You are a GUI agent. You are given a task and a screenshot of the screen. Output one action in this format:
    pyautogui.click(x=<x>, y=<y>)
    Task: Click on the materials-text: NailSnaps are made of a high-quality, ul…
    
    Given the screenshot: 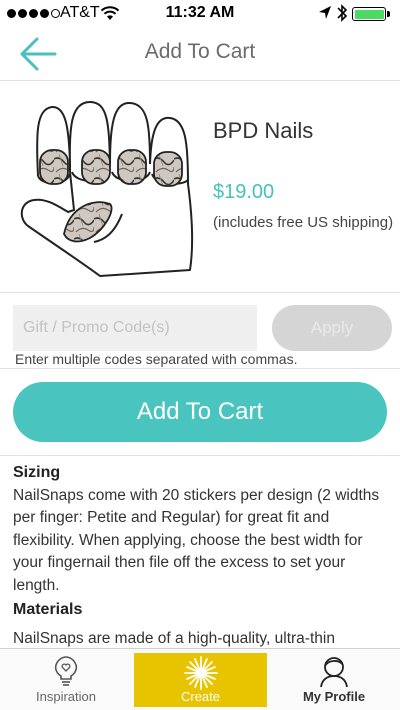 What is the action you would take?
    pyautogui.click(x=174, y=638)
    